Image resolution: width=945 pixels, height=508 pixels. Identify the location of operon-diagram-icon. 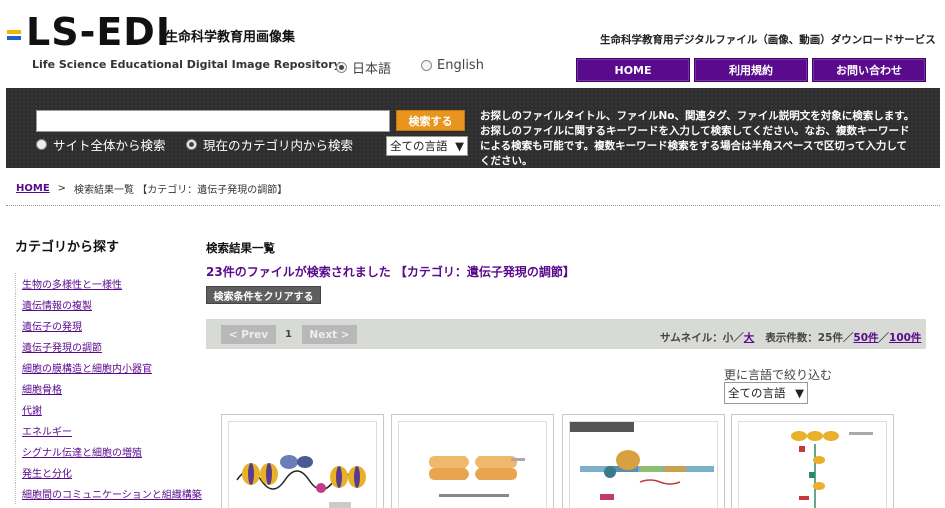
(642, 461).